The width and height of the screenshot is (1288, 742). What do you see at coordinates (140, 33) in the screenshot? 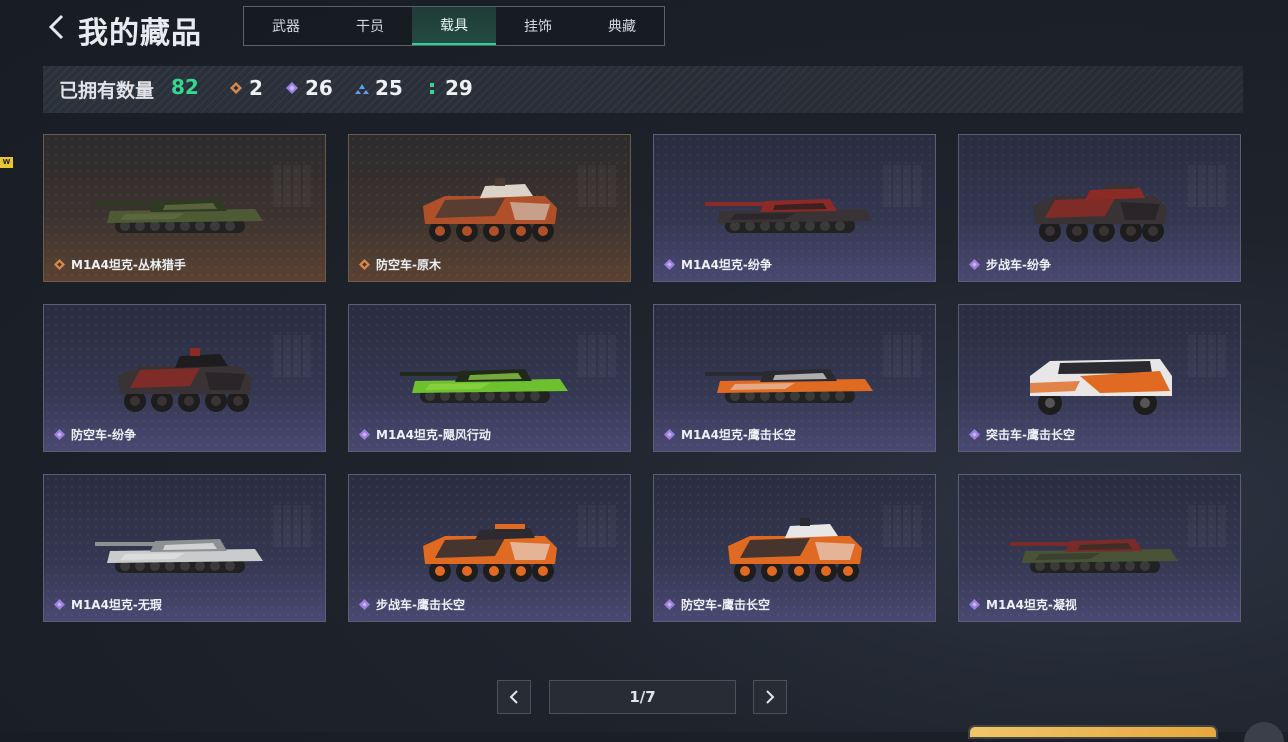
I see `page-title: 我的藏品` at bounding box center [140, 33].